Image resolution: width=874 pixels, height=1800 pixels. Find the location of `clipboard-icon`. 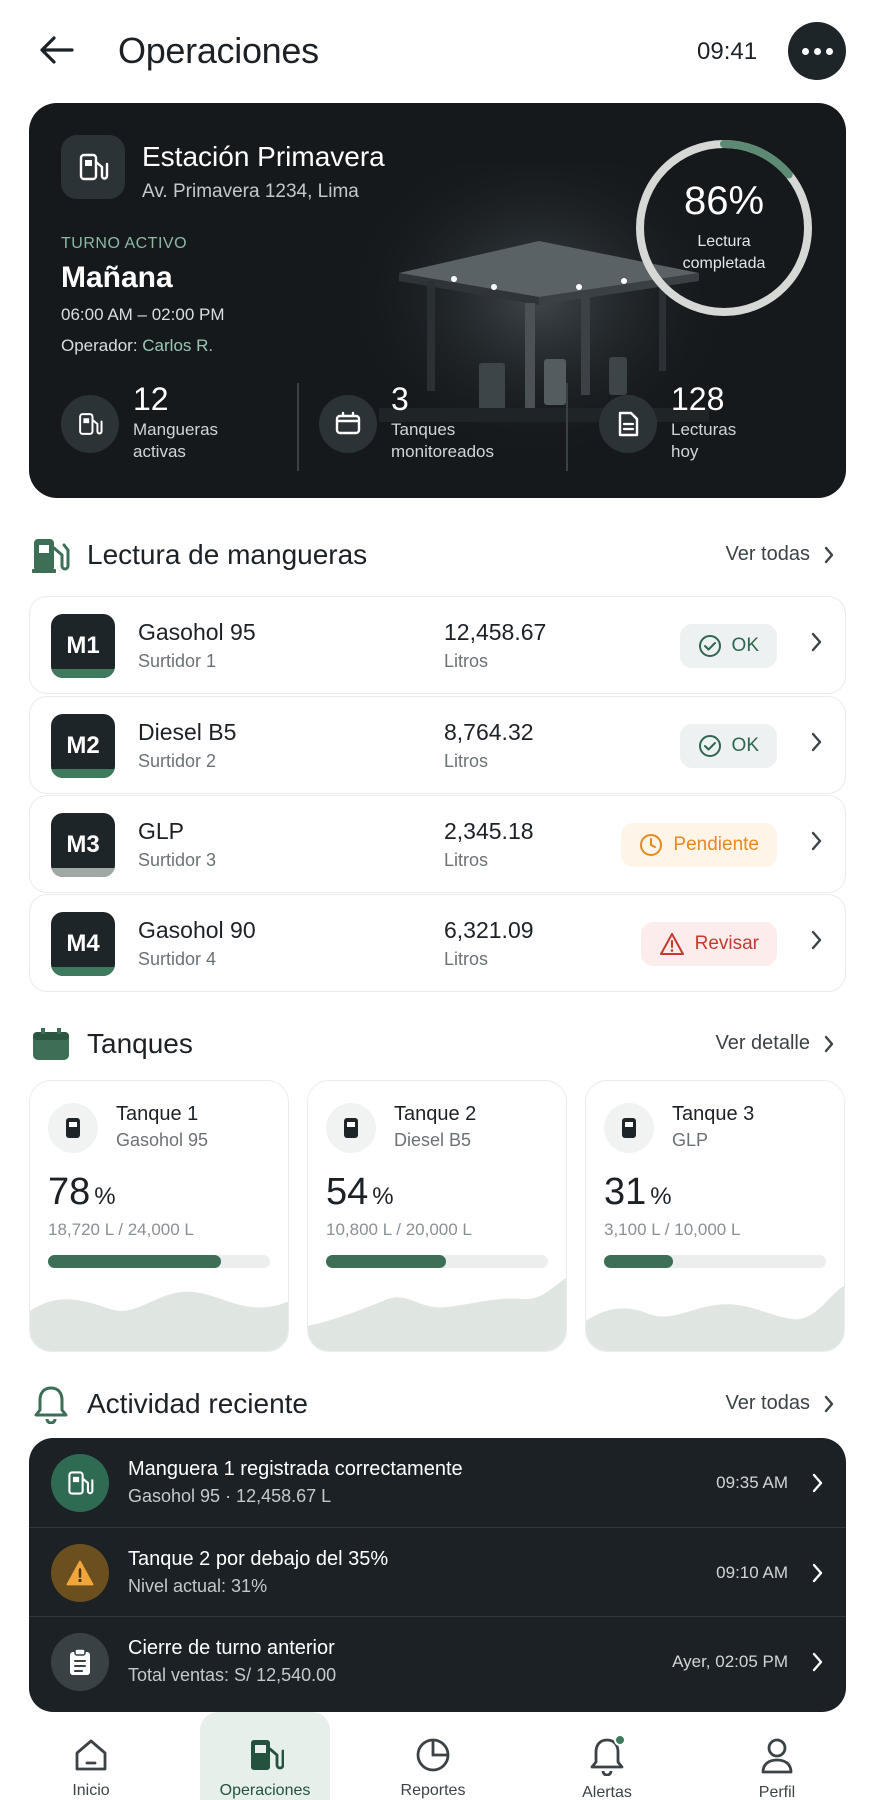

clipboard-icon is located at coordinates (80, 1661).